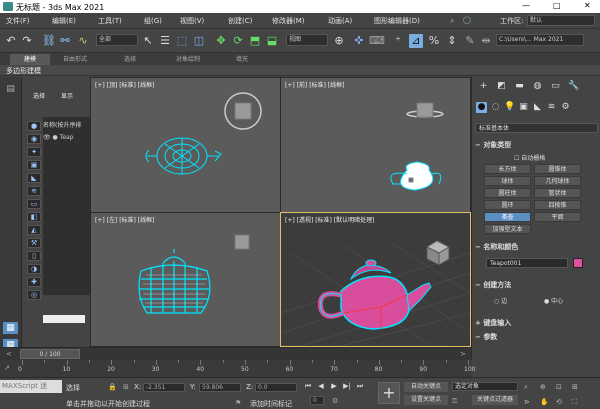 Image resolution: width=600 pixels, height=409 pixels. What do you see at coordinates (165, 41) in the screenshot?
I see `select-by-name-icon: ☰` at bounding box center [165, 41].